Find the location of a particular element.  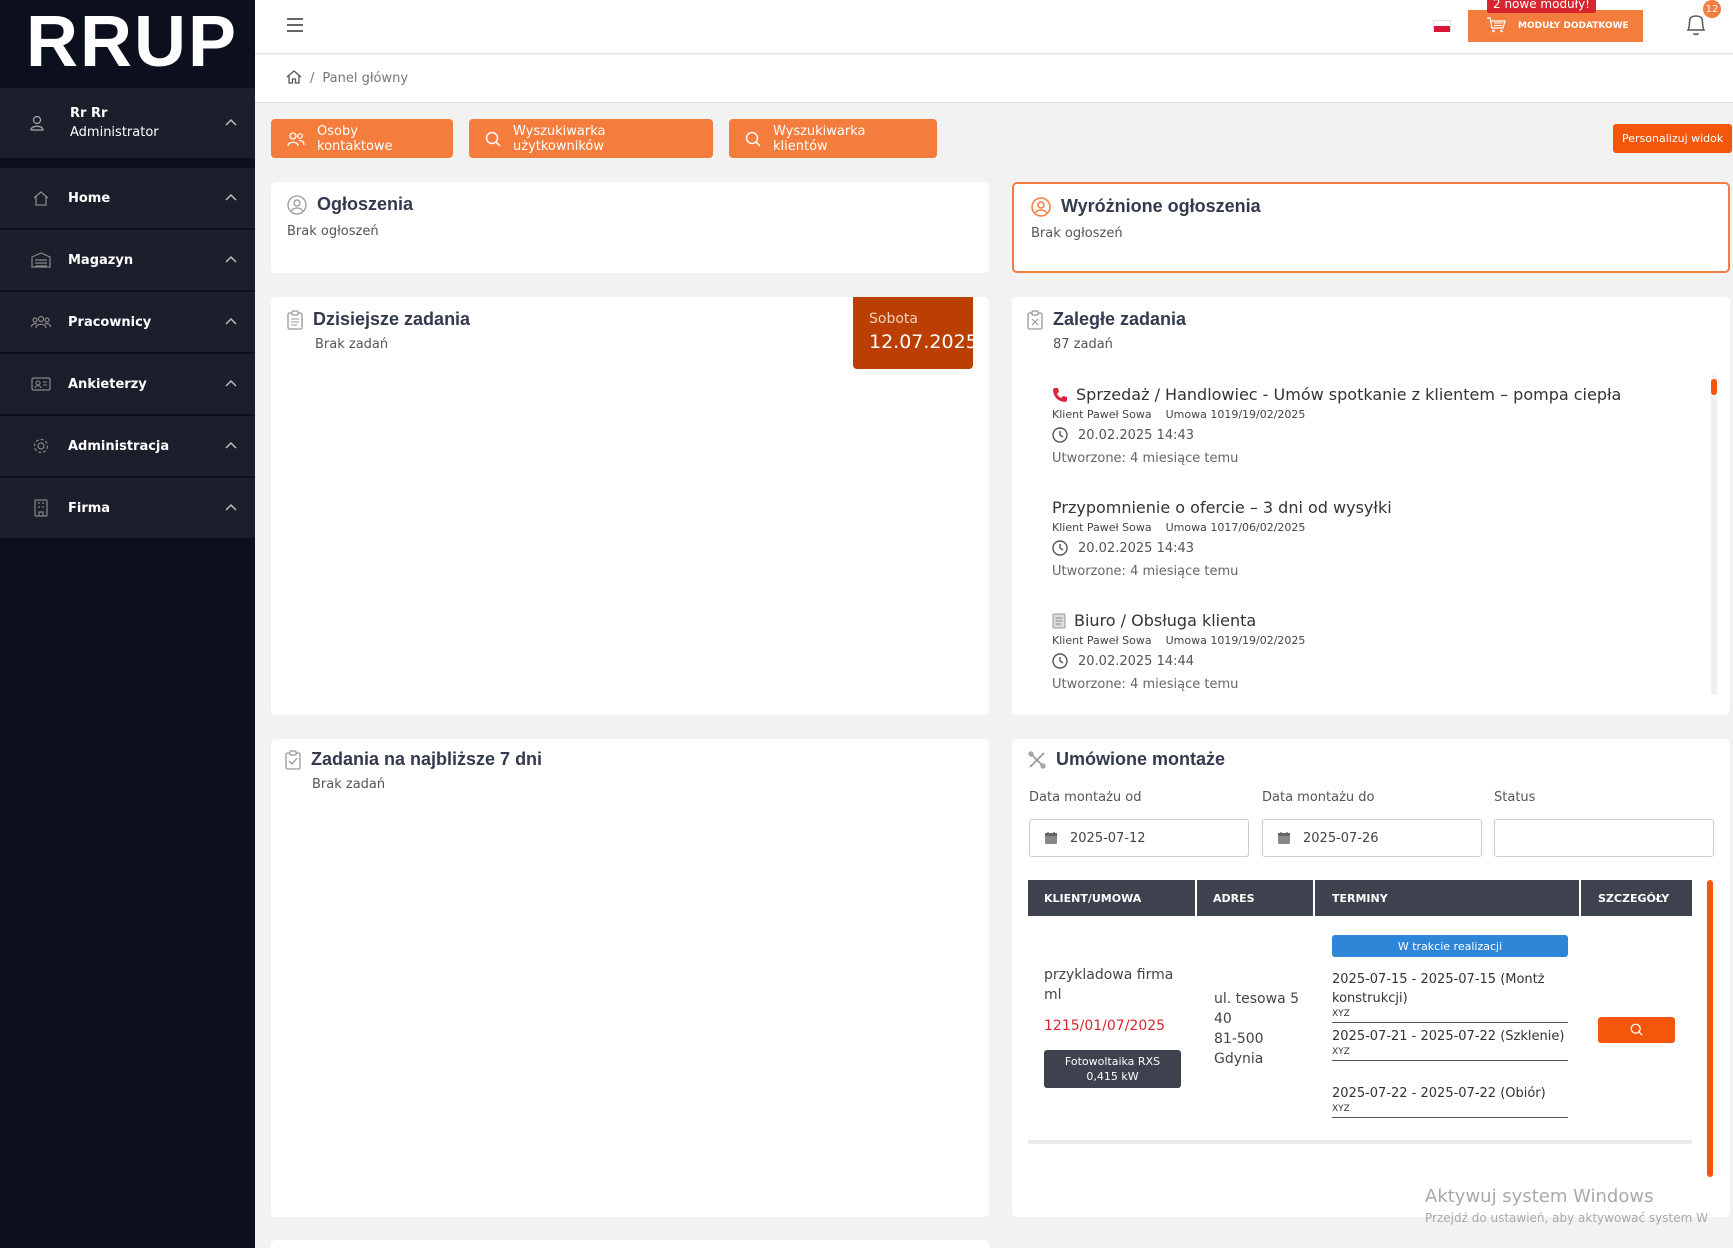

sidebar-item-home: Home is located at coordinates (127, 198).